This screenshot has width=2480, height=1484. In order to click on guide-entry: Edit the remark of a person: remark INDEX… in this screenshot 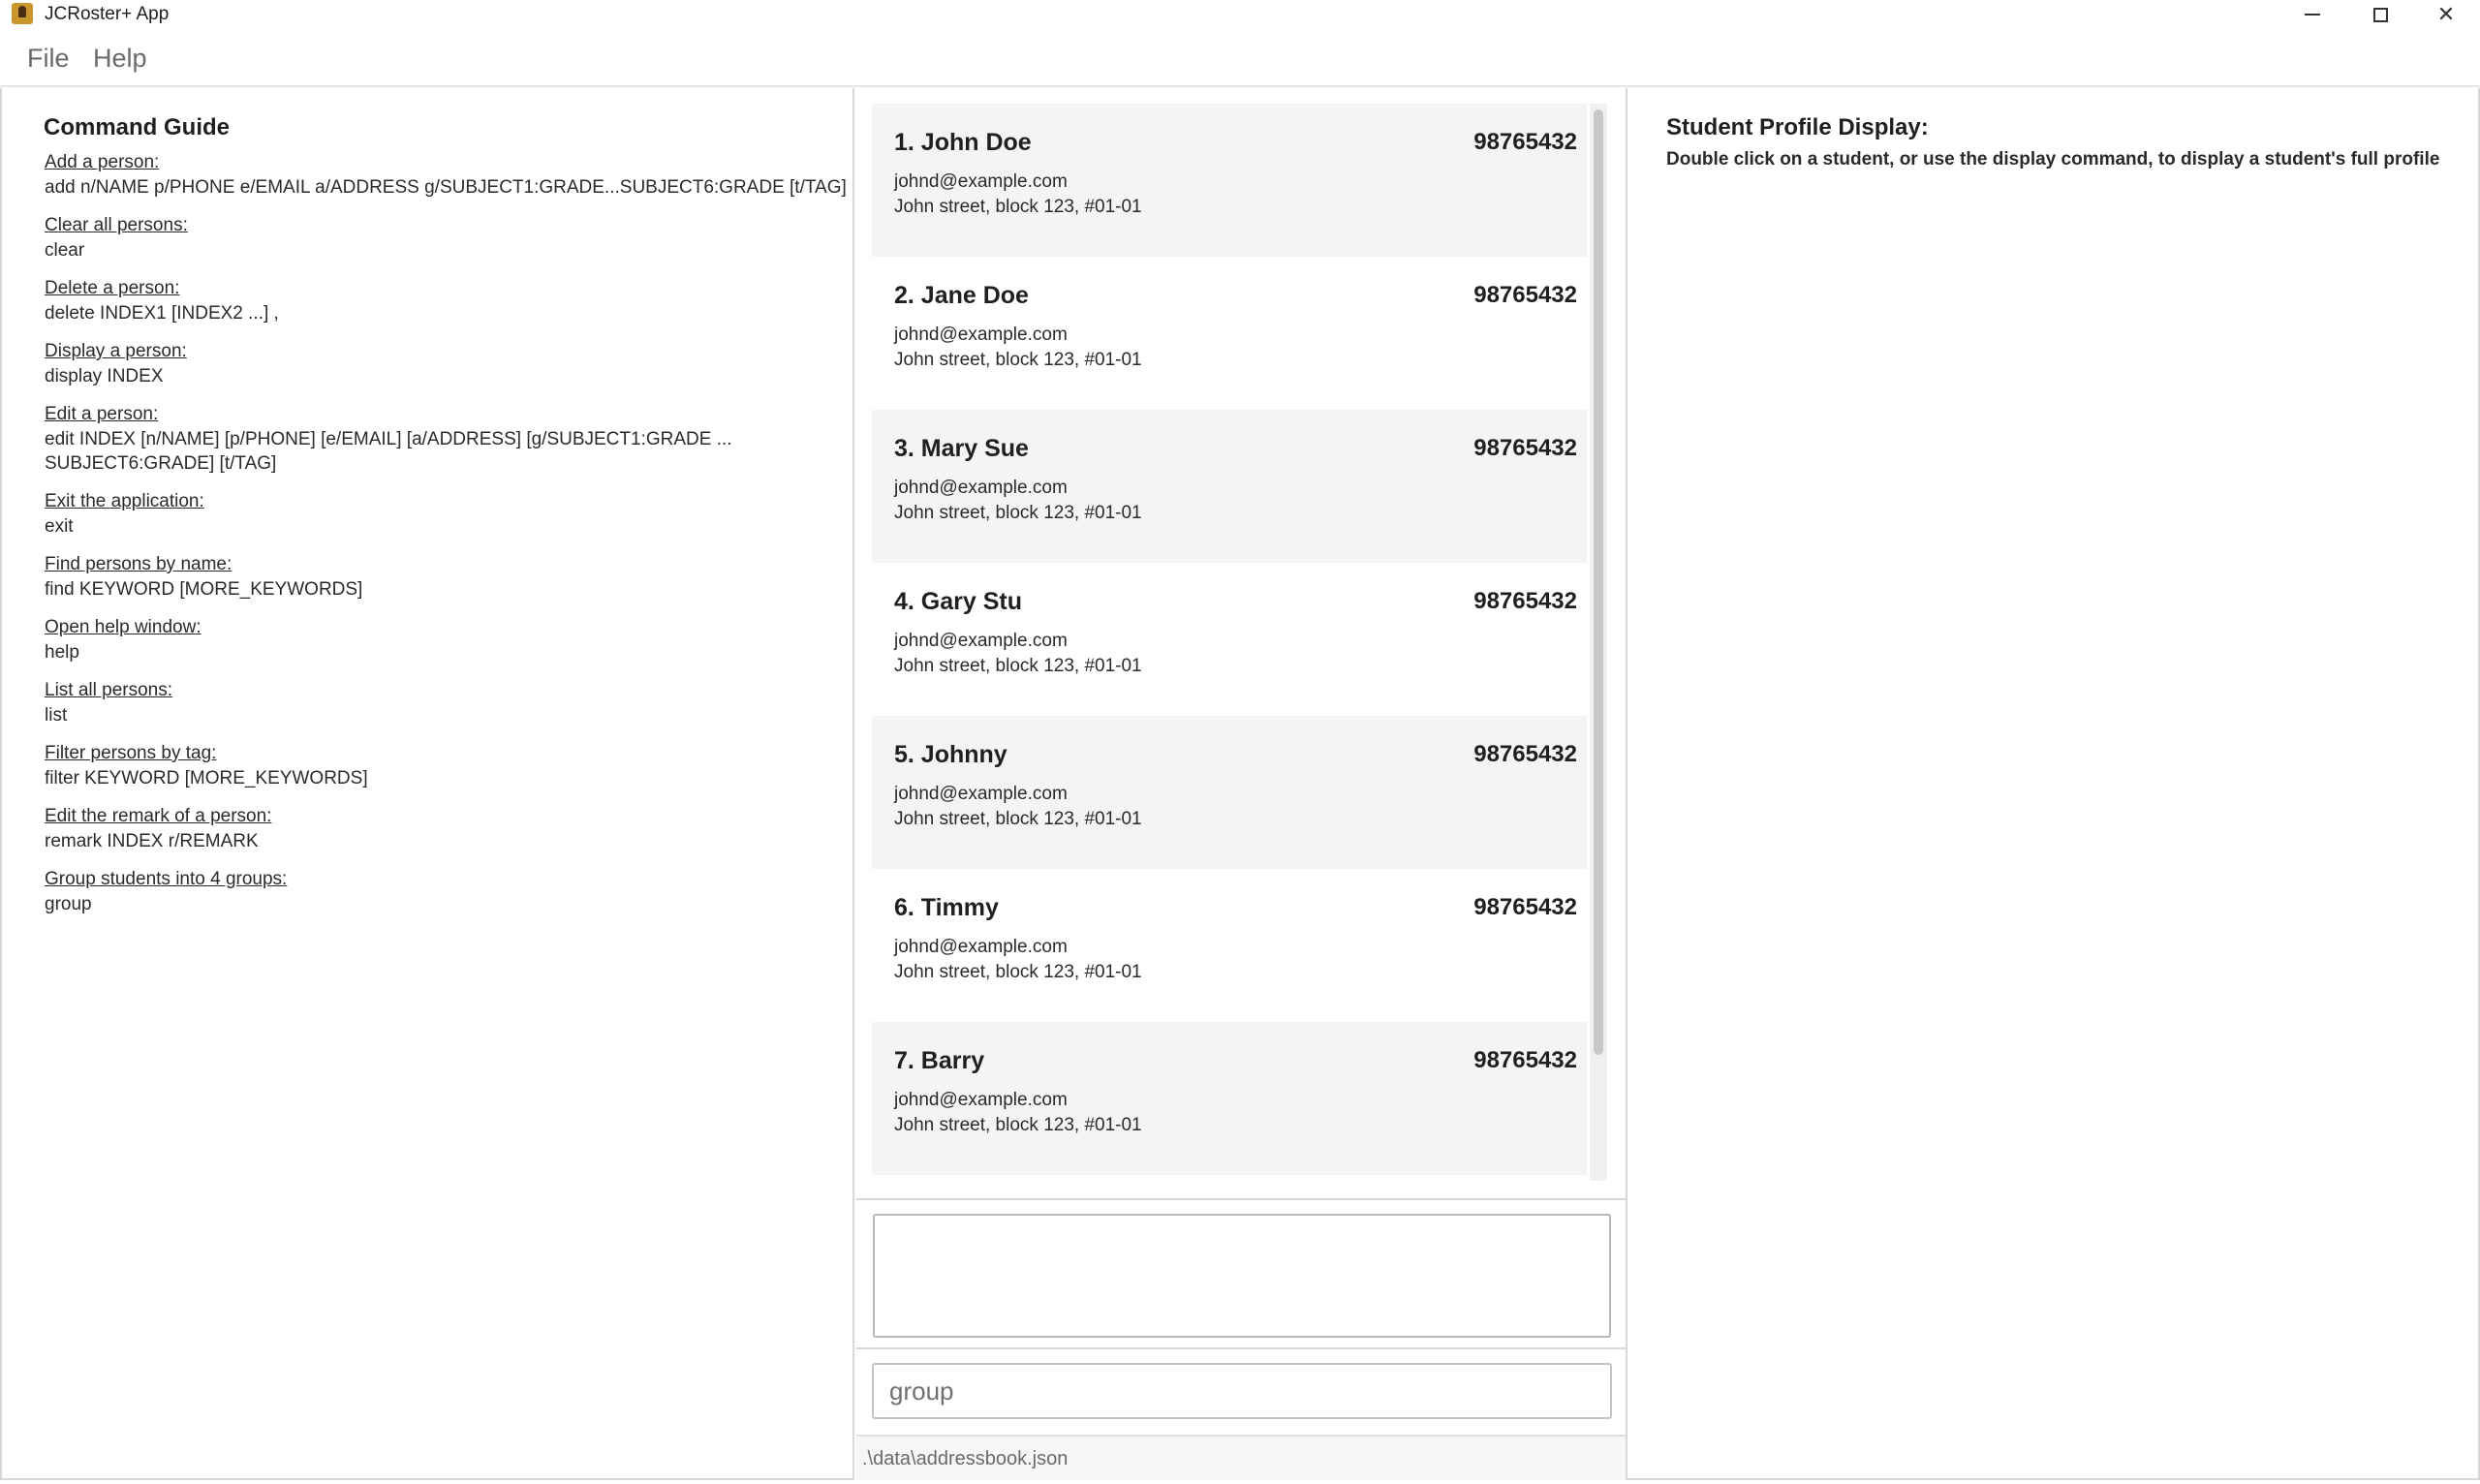, I will do `click(447, 828)`.